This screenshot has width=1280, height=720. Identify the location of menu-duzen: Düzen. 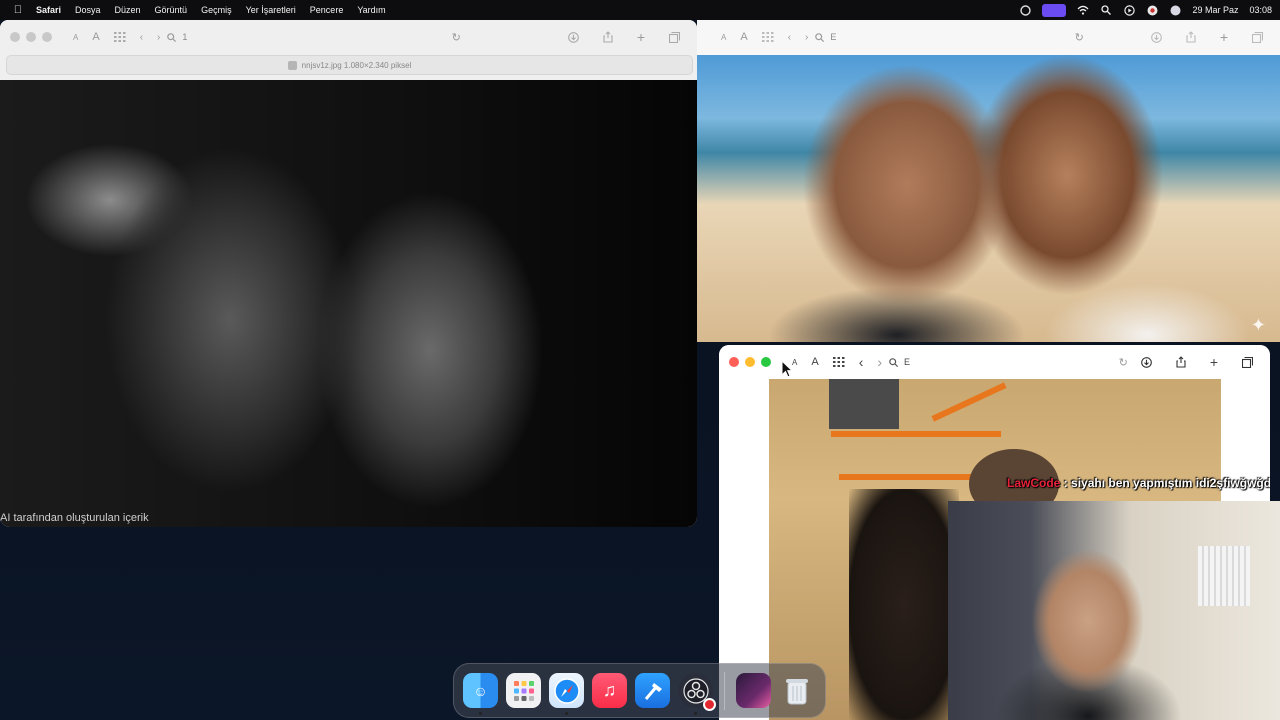
(128, 10).